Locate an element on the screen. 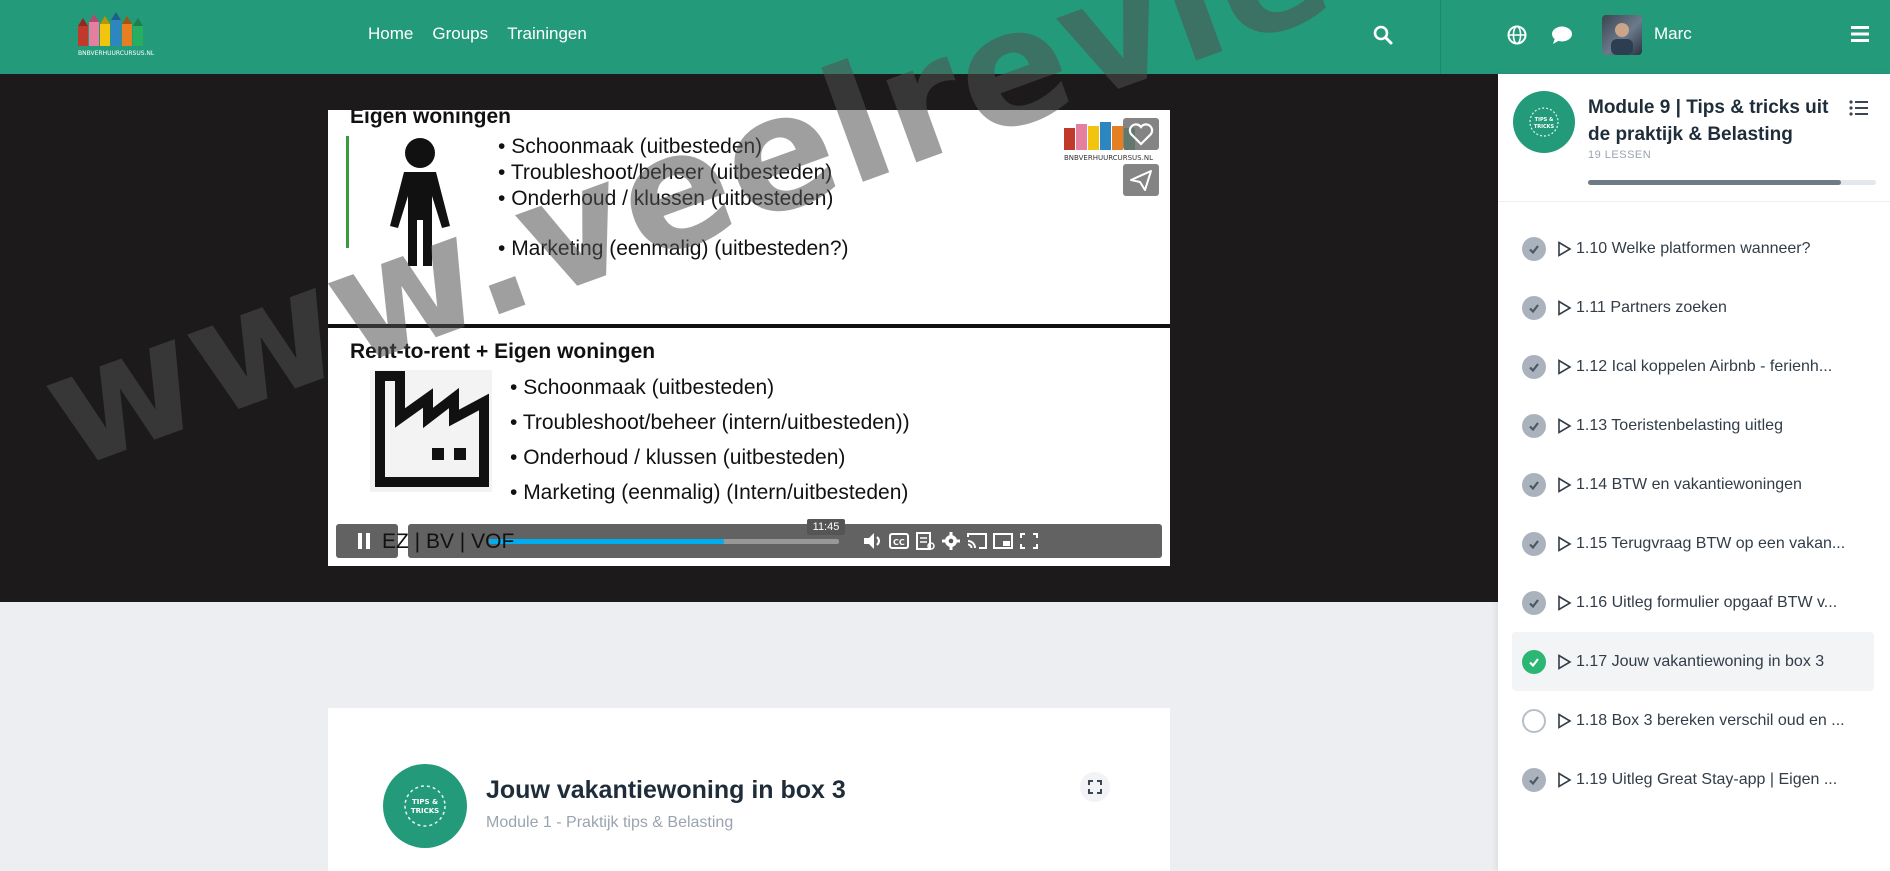  volume-icon is located at coordinates (873, 541).